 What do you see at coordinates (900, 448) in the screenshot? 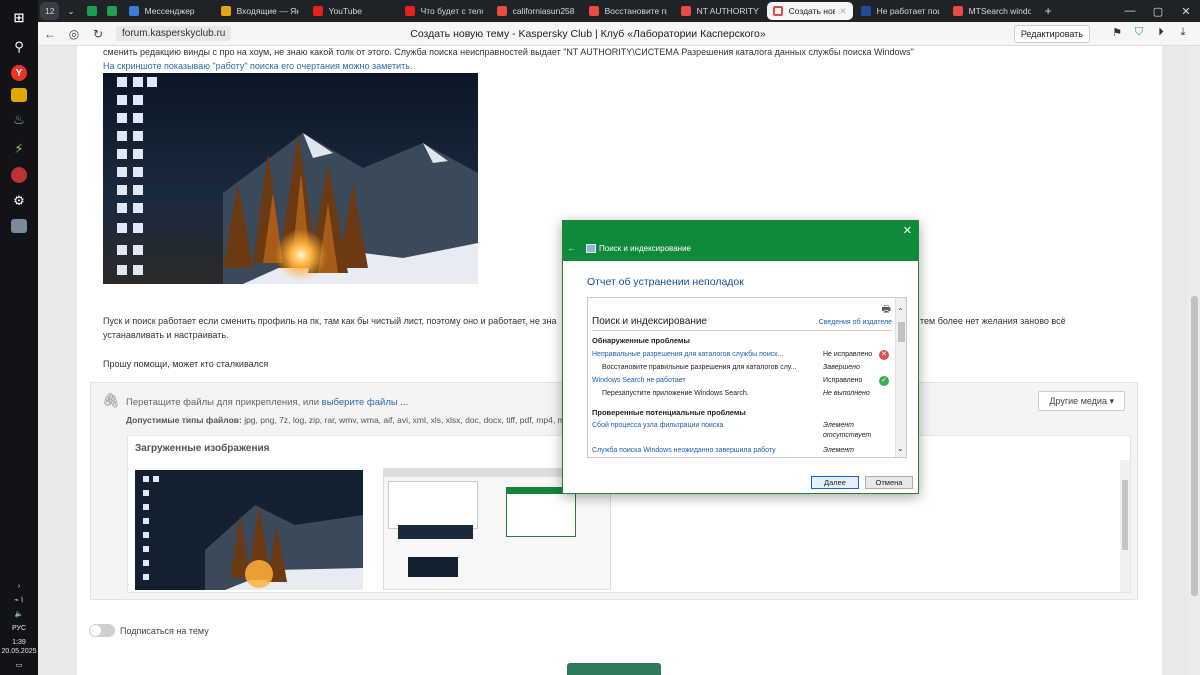
I see `scroll-down-chevron-icon: ⌄` at bounding box center [900, 448].